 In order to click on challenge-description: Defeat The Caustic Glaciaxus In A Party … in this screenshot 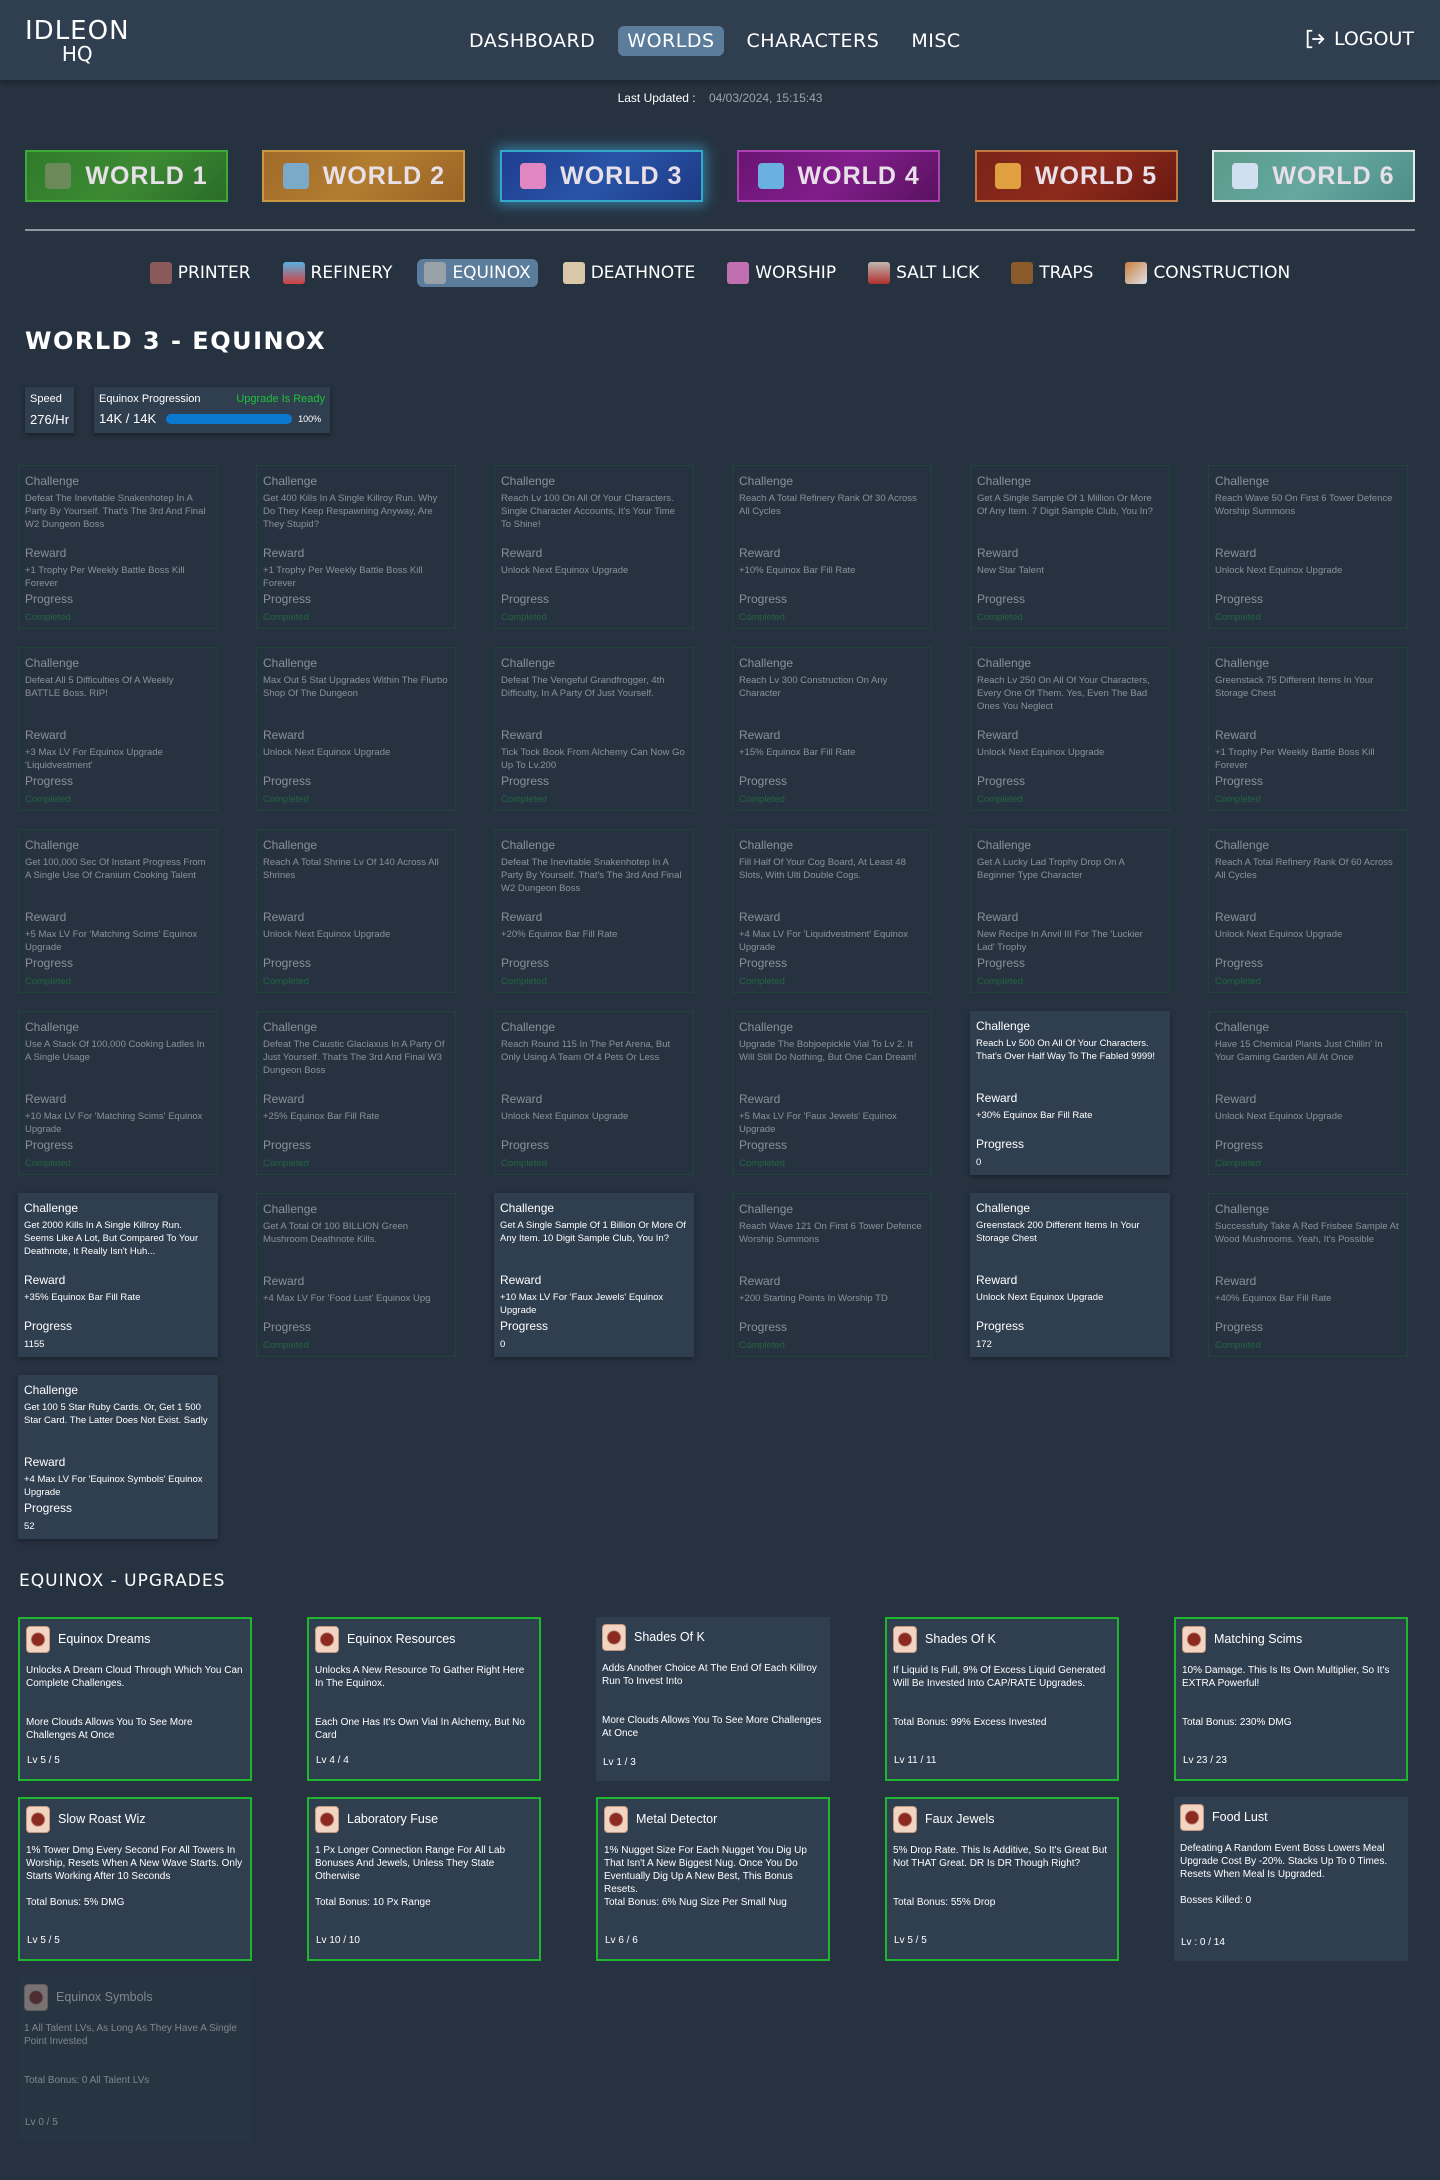, I will do `click(354, 1057)`.